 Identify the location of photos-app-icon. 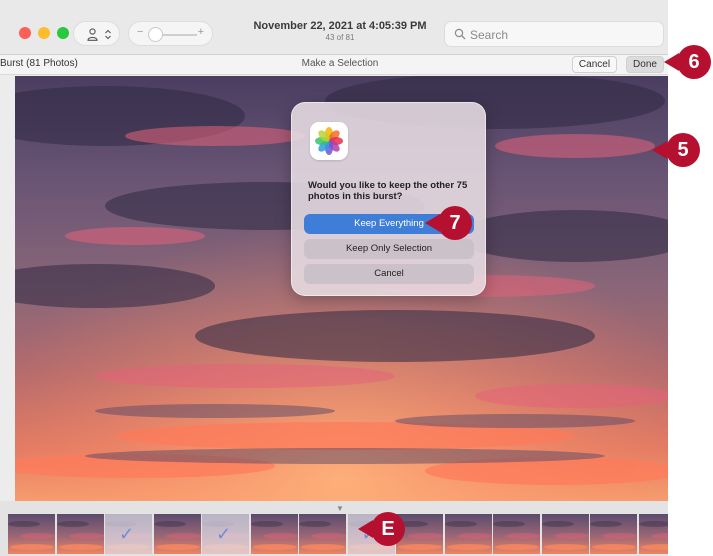
(329, 141).